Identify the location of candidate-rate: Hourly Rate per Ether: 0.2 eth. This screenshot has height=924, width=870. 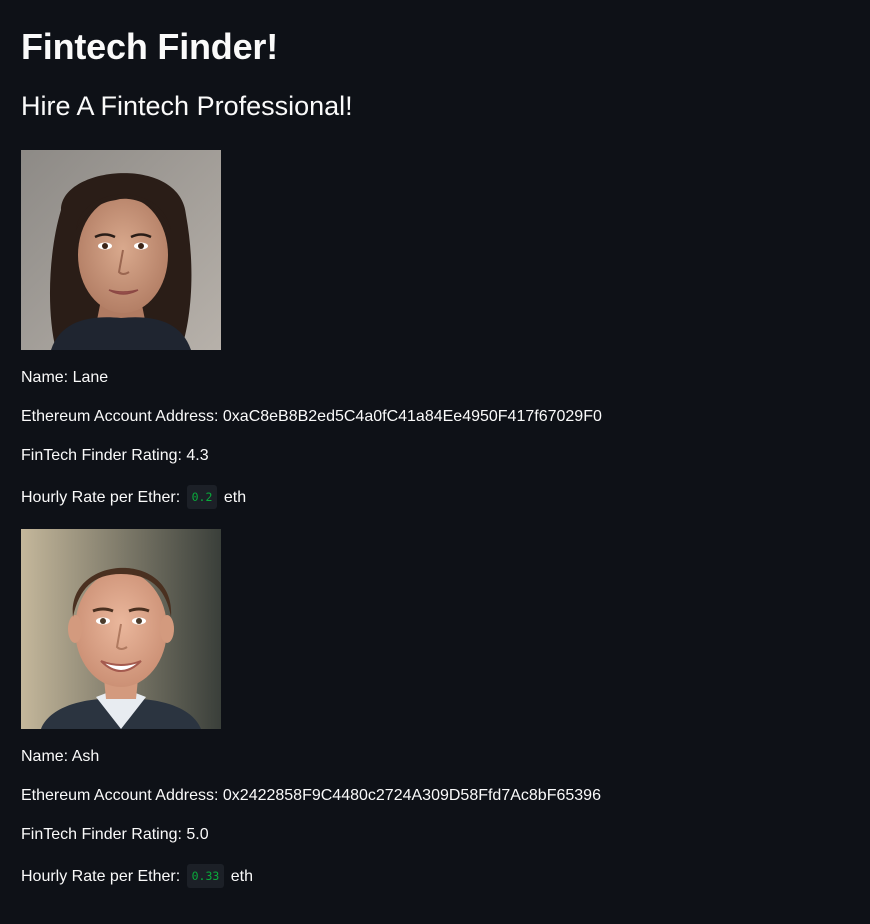
(445, 497).